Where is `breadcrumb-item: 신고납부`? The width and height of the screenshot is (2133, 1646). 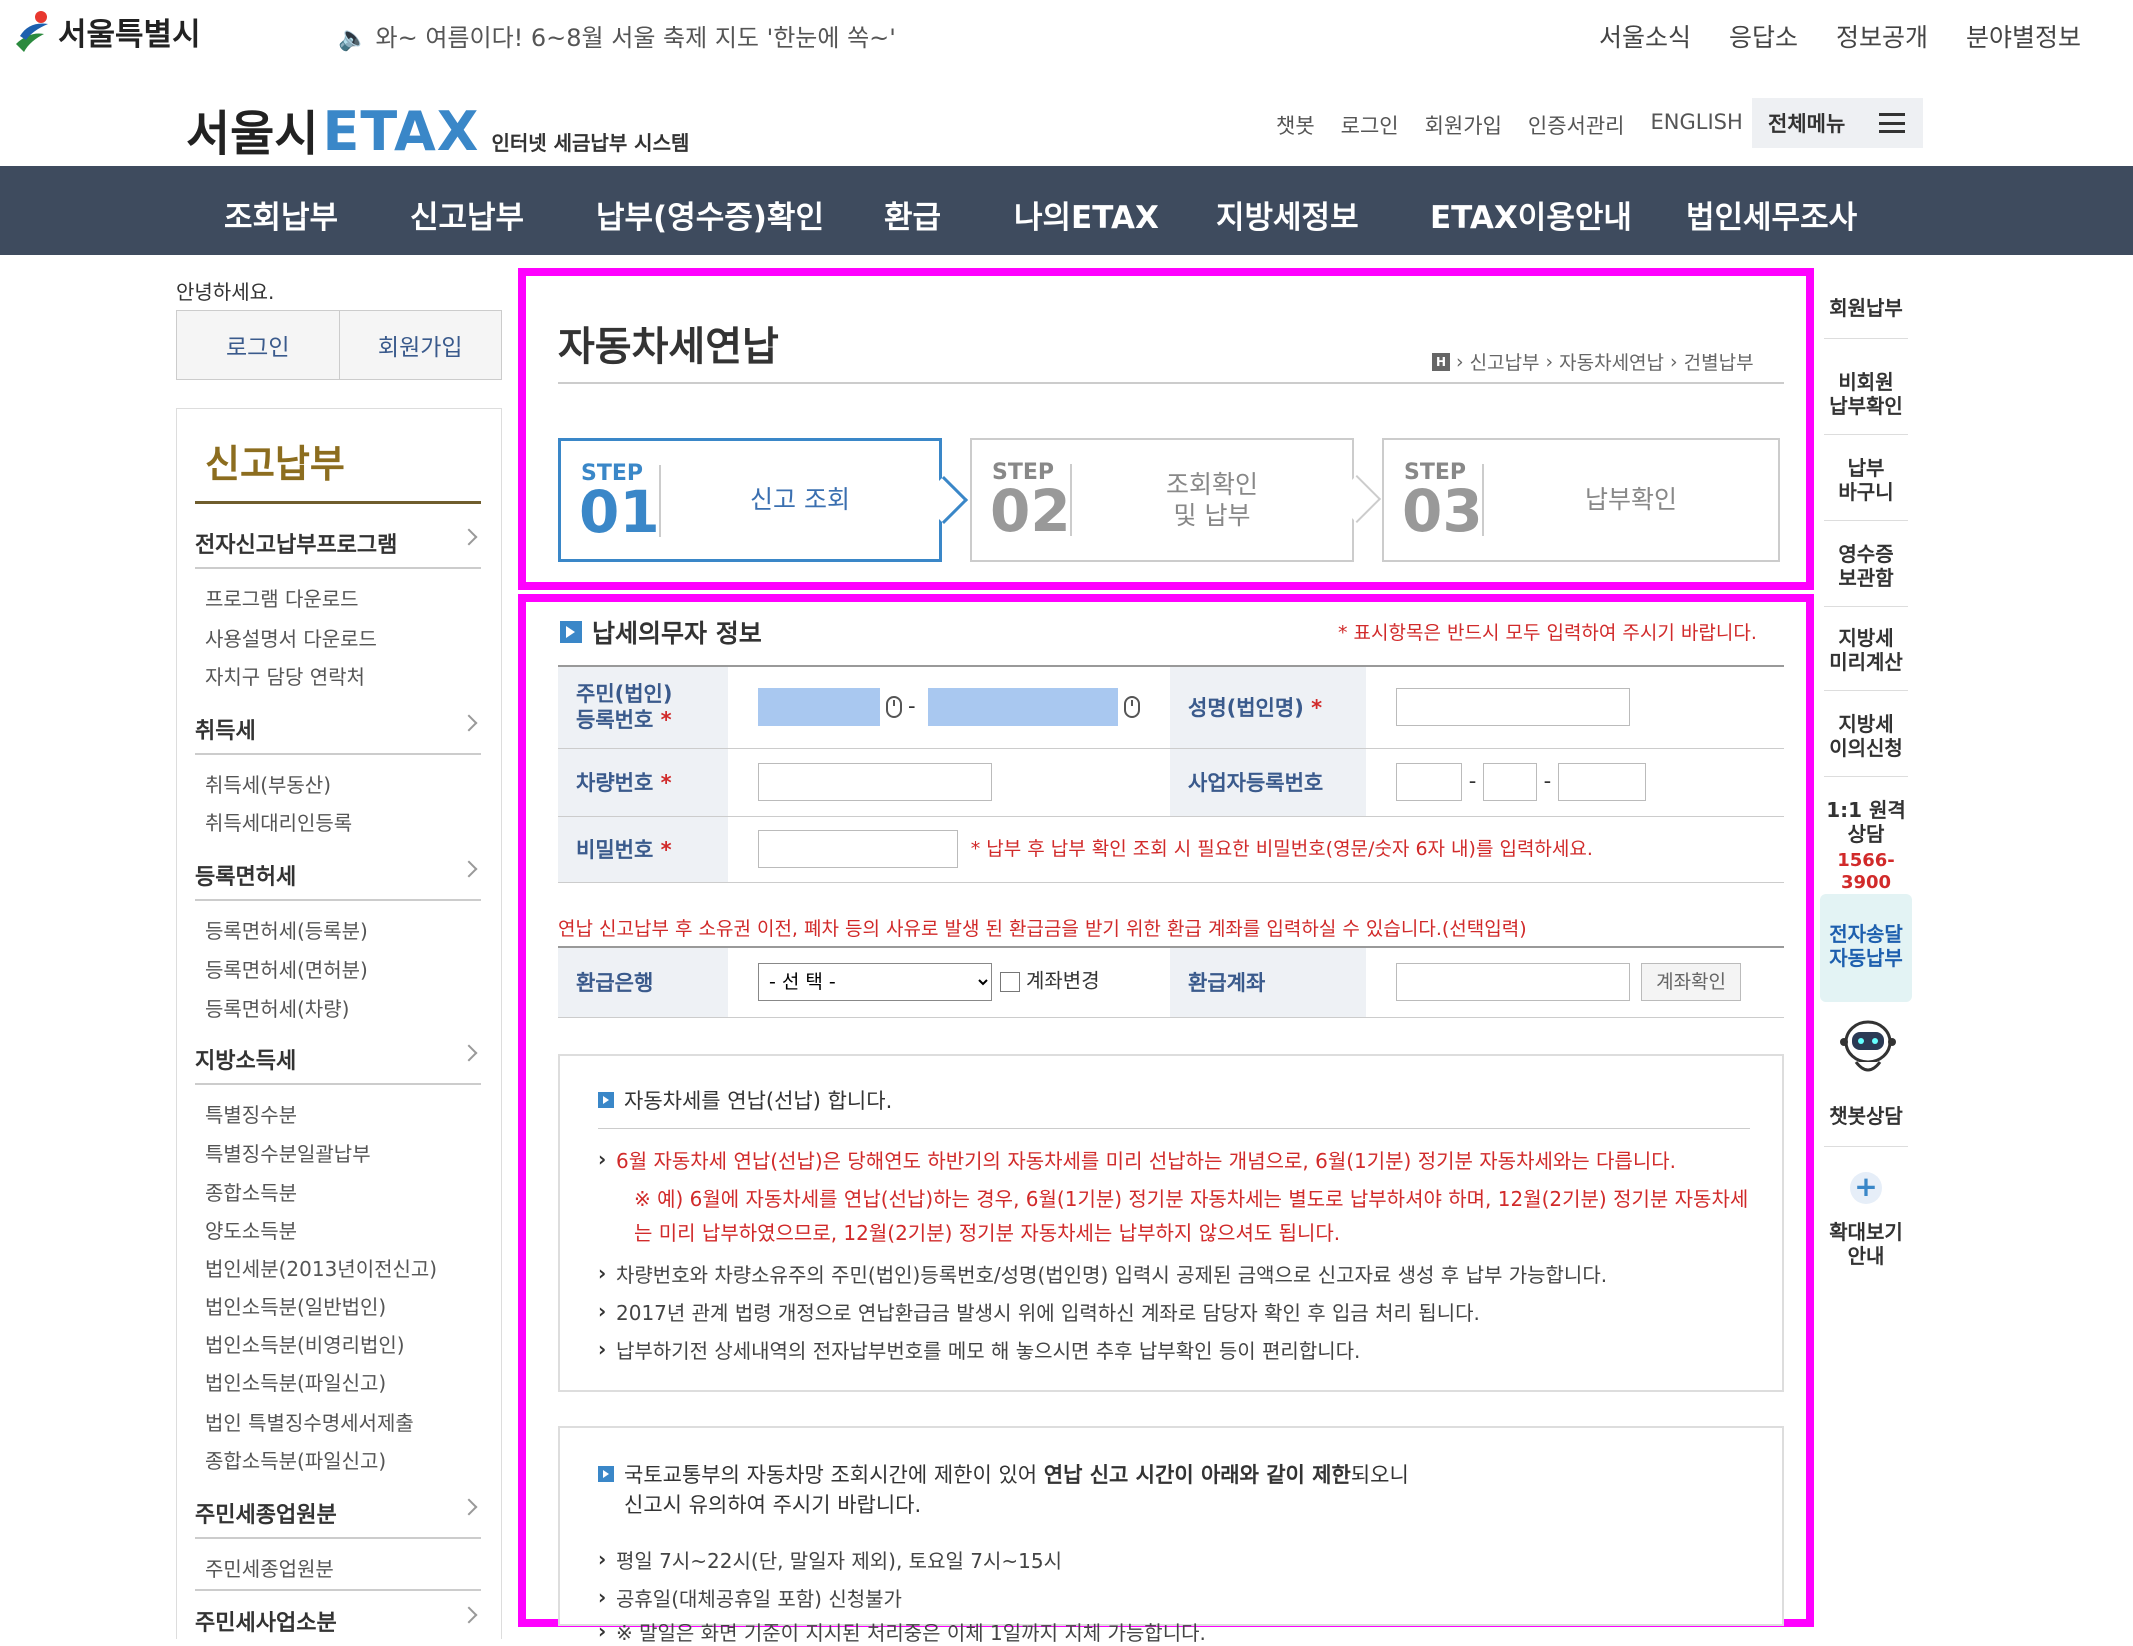
breadcrumb-item: 신고납부 is located at coordinates (1505, 361).